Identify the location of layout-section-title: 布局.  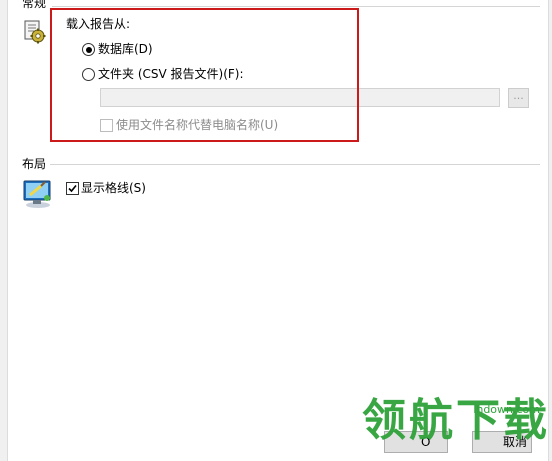
(36, 164).